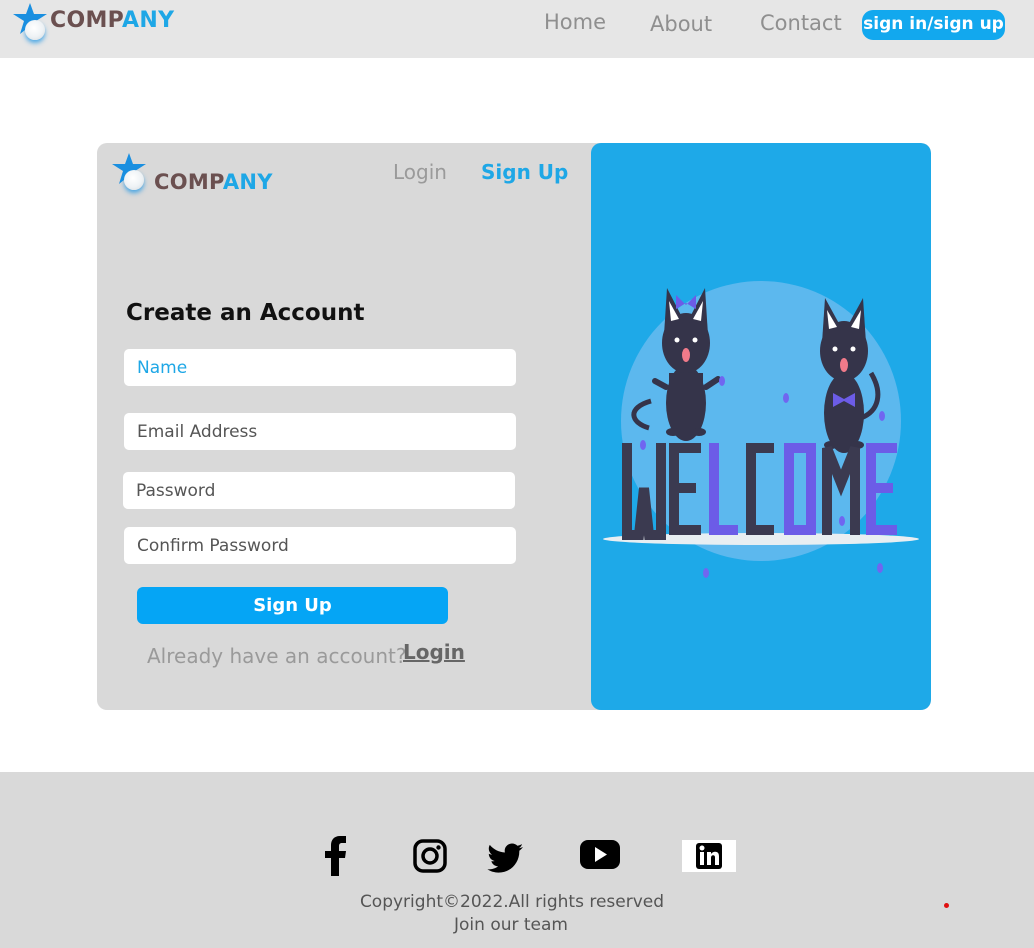  Describe the element at coordinates (292, 605) in the screenshot. I see `signup-submit-button: Sign Up` at that location.